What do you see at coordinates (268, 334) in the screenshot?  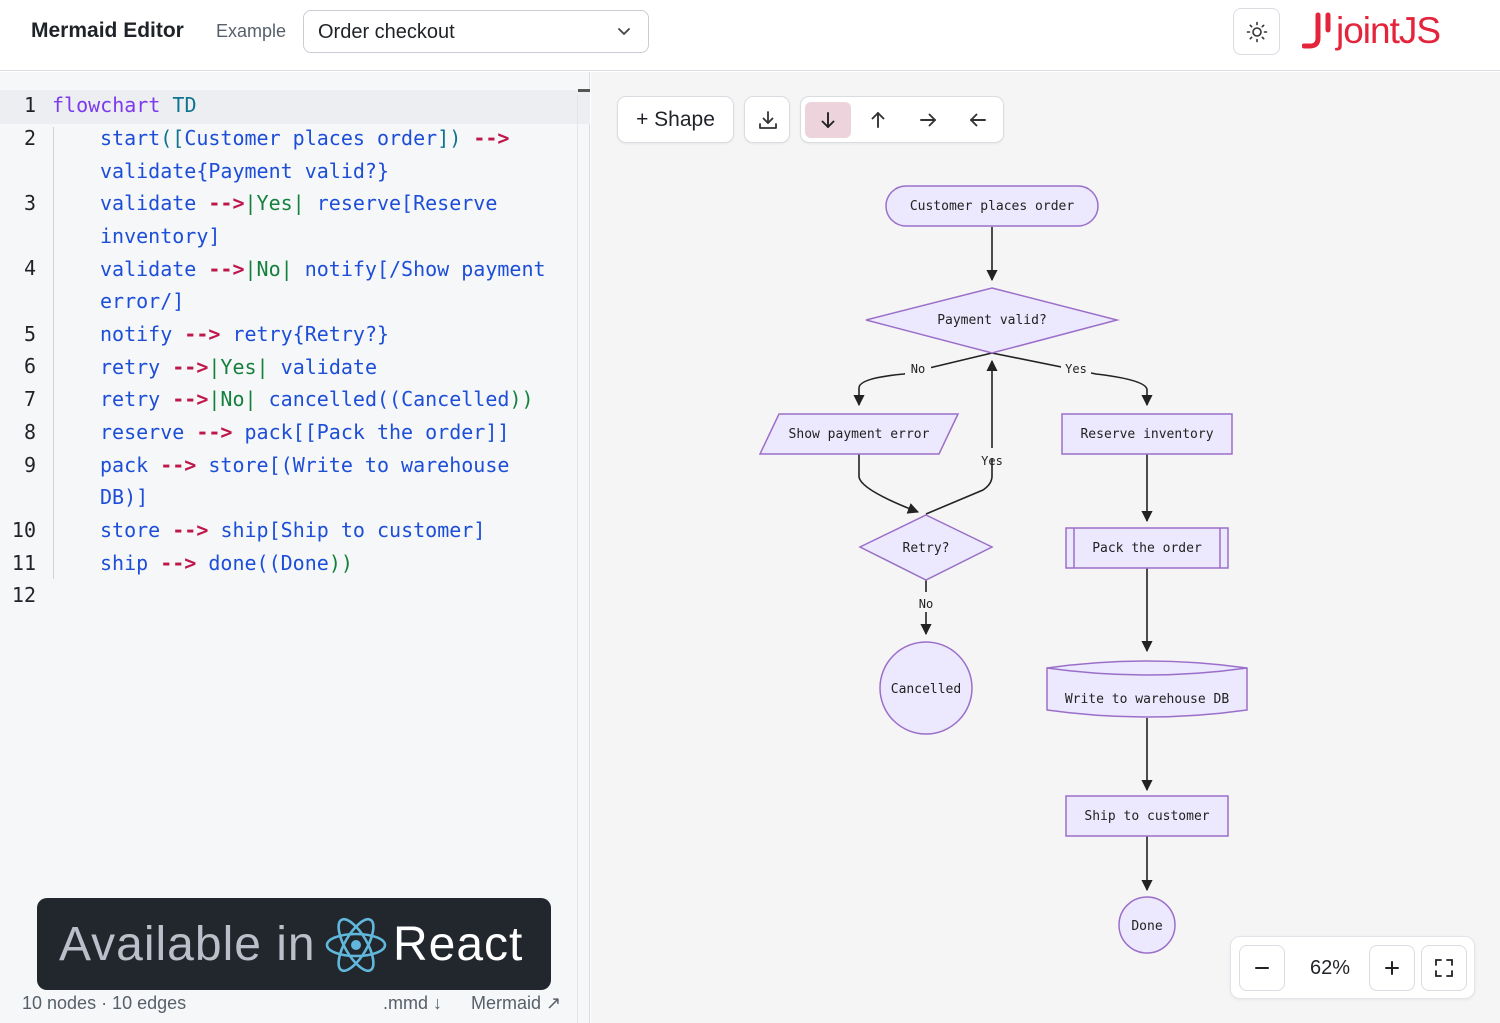 I see `code-token: retry{` at bounding box center [268, 334].